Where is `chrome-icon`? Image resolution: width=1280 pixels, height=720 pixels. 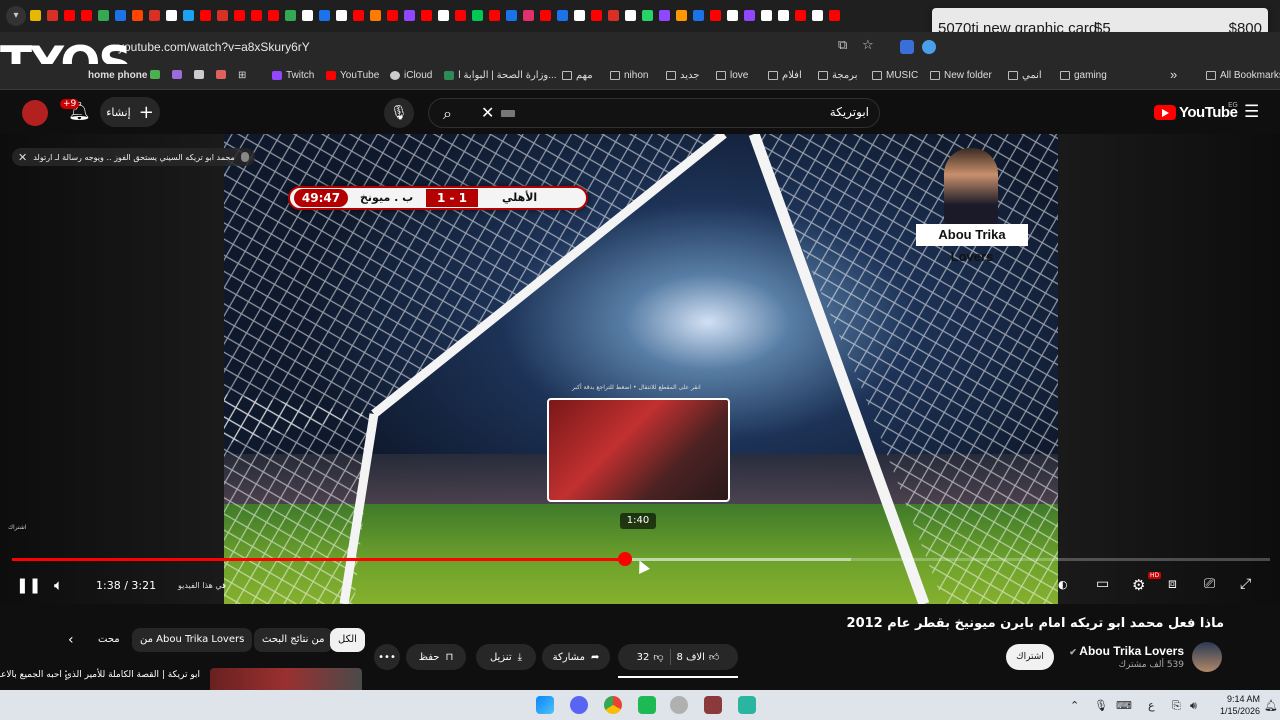 chrome-icon is located at coordinates (613, 705).